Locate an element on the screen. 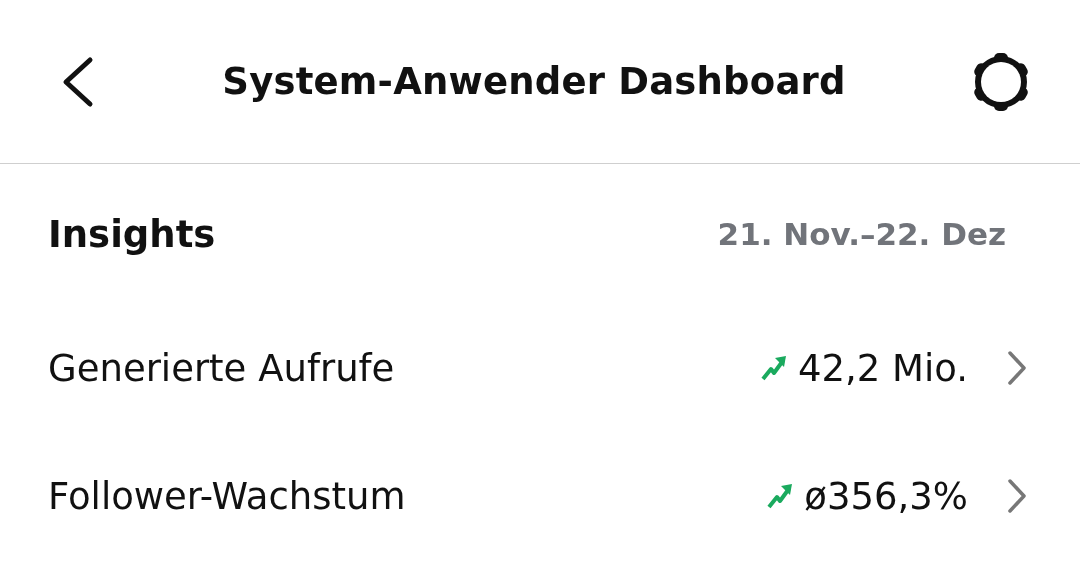 The height and width of the screenshot is (570, 1080). metric-value: 42,2 Mio. is located at coordinates (882, 368).